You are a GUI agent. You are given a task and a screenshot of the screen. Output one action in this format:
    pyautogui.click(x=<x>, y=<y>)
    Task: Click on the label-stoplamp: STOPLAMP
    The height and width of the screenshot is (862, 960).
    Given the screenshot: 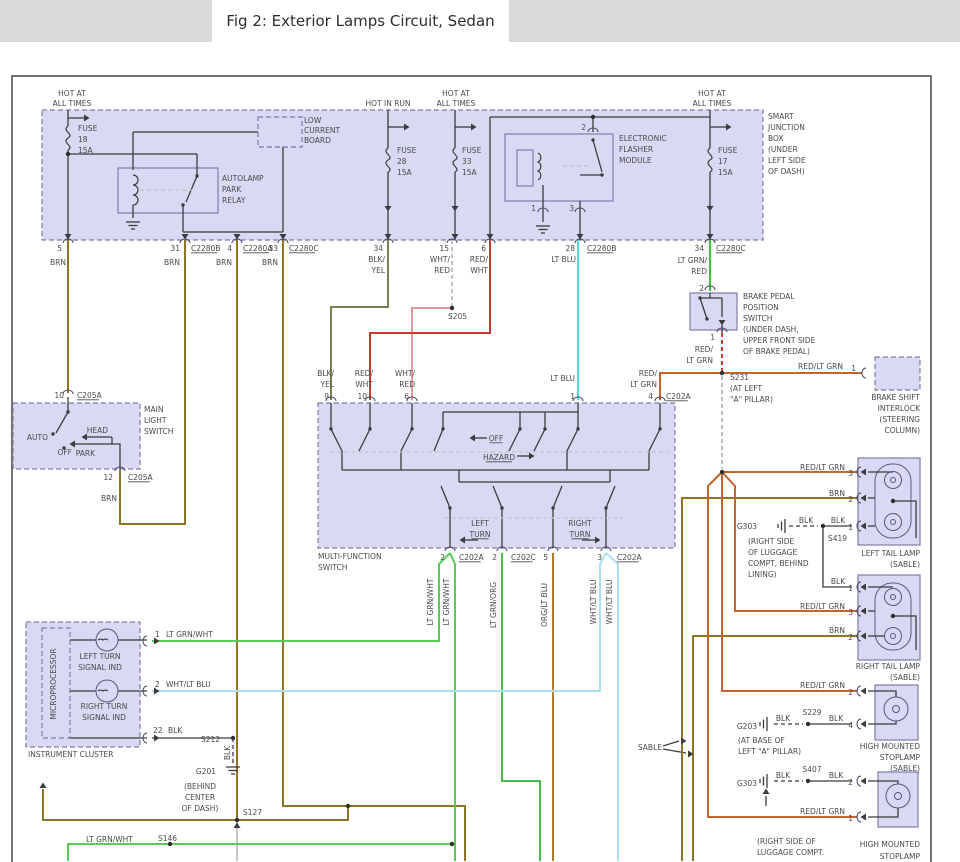 What is the action you would take?
    pyautogui.click(x=900, y=856)
    